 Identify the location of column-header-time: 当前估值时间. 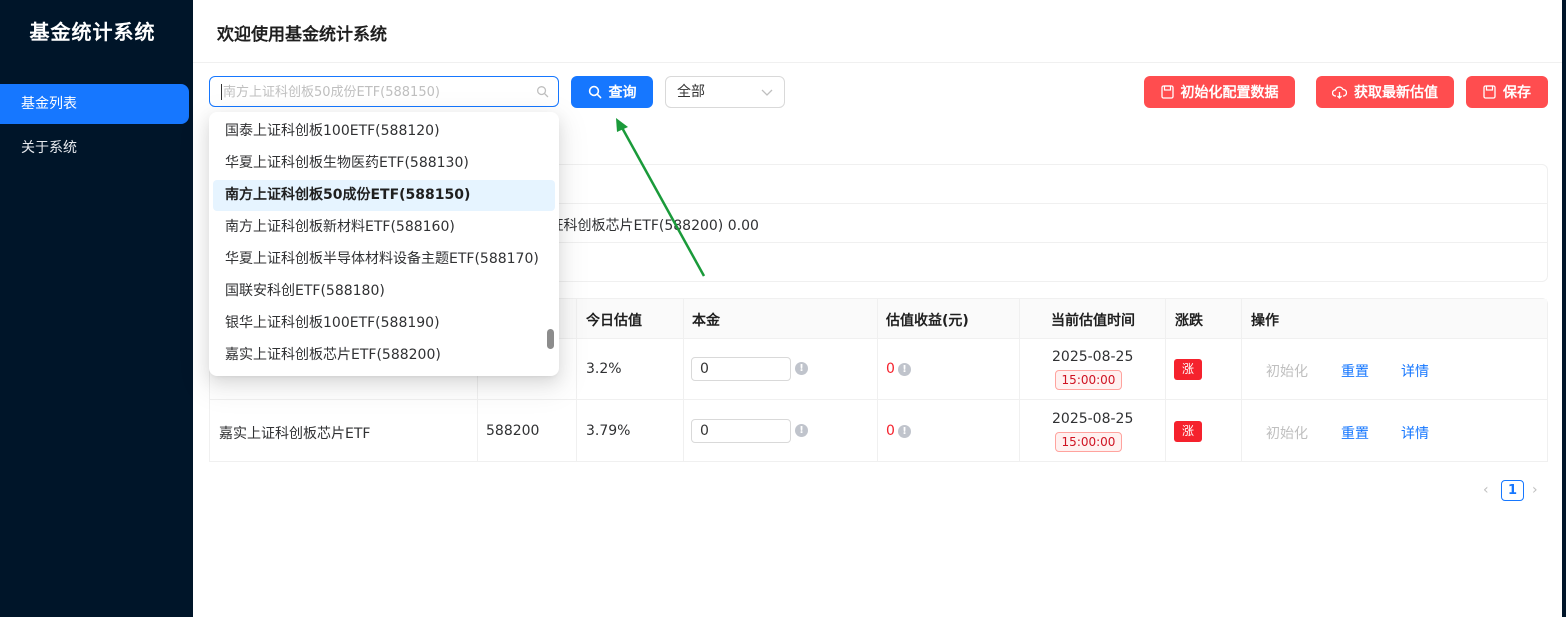
(1093, 321).